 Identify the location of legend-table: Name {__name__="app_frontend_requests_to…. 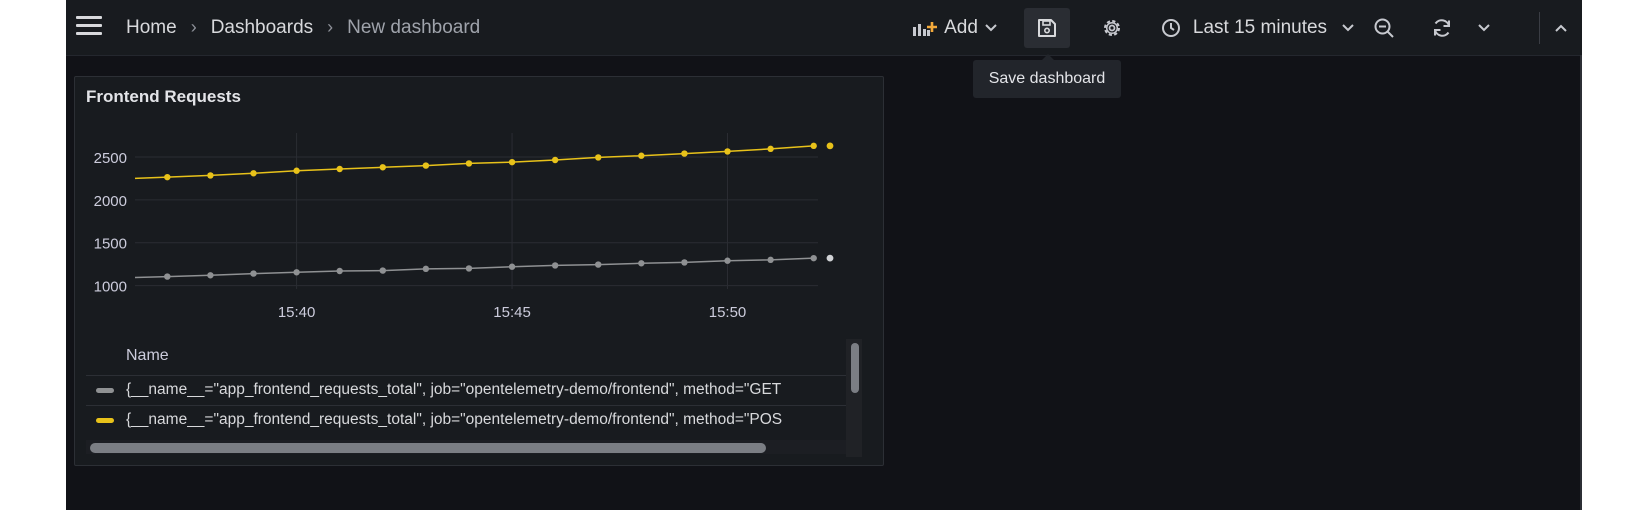
(481, 398).